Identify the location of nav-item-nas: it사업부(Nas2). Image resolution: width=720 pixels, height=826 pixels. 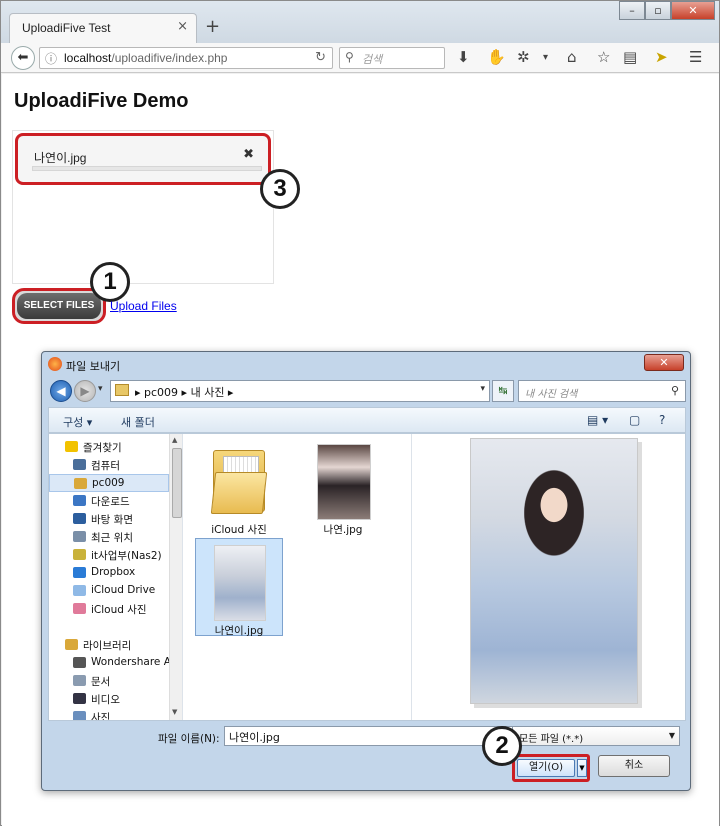
(109, 555).